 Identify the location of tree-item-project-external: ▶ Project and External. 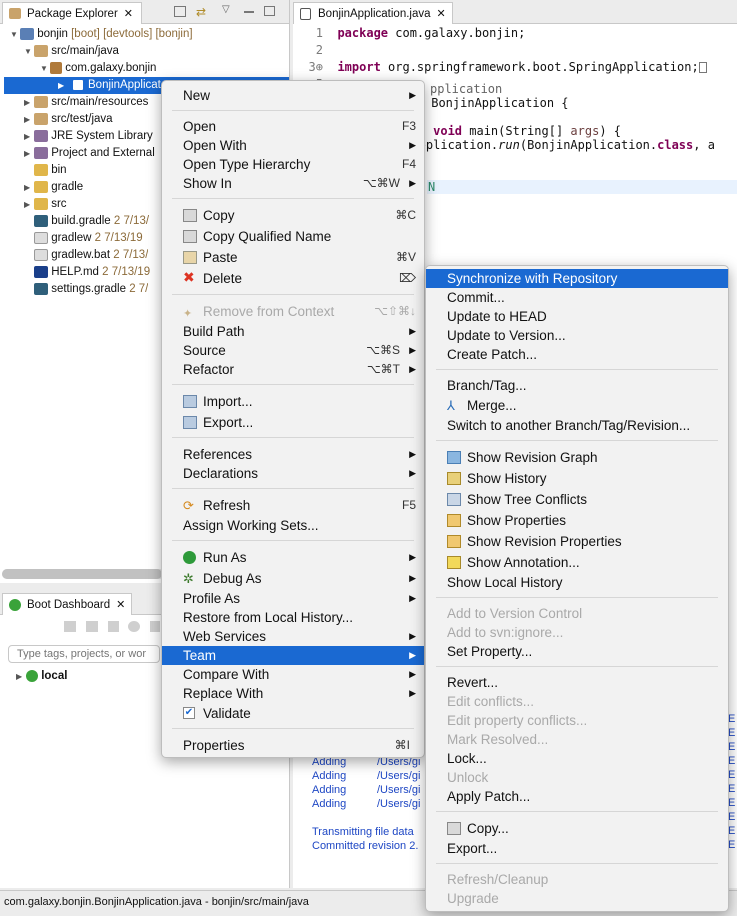
(89, 153).